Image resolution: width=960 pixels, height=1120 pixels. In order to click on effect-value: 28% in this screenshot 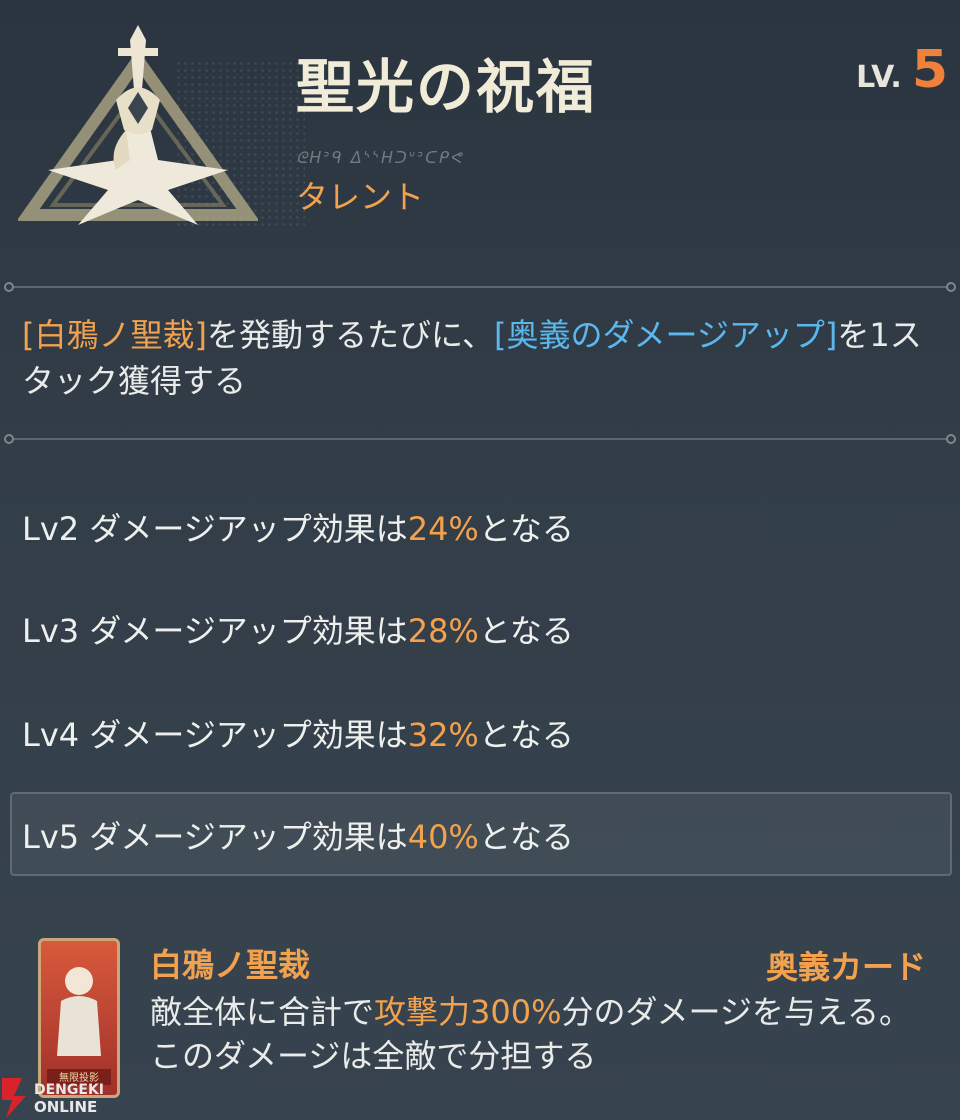, I will do `click(443, 631)`.